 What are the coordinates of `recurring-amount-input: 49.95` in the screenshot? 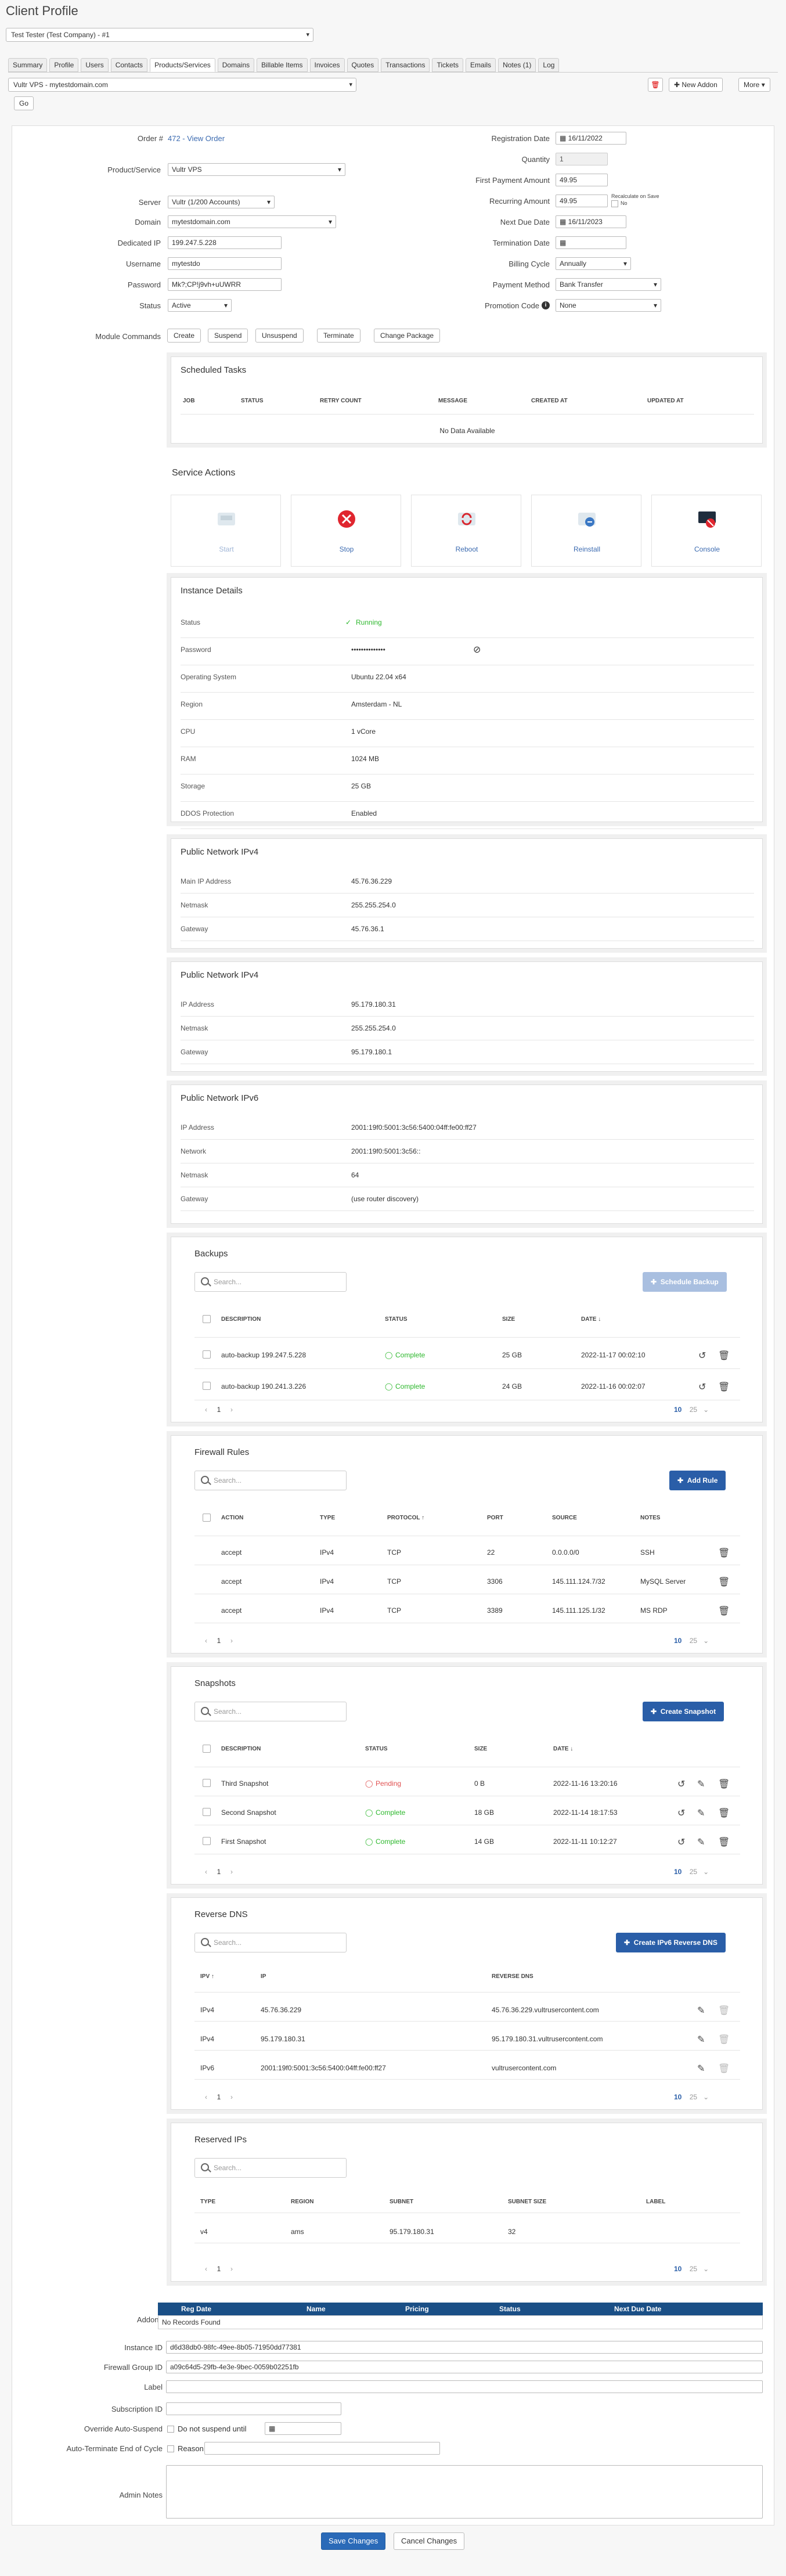 It's located at (582, 200).